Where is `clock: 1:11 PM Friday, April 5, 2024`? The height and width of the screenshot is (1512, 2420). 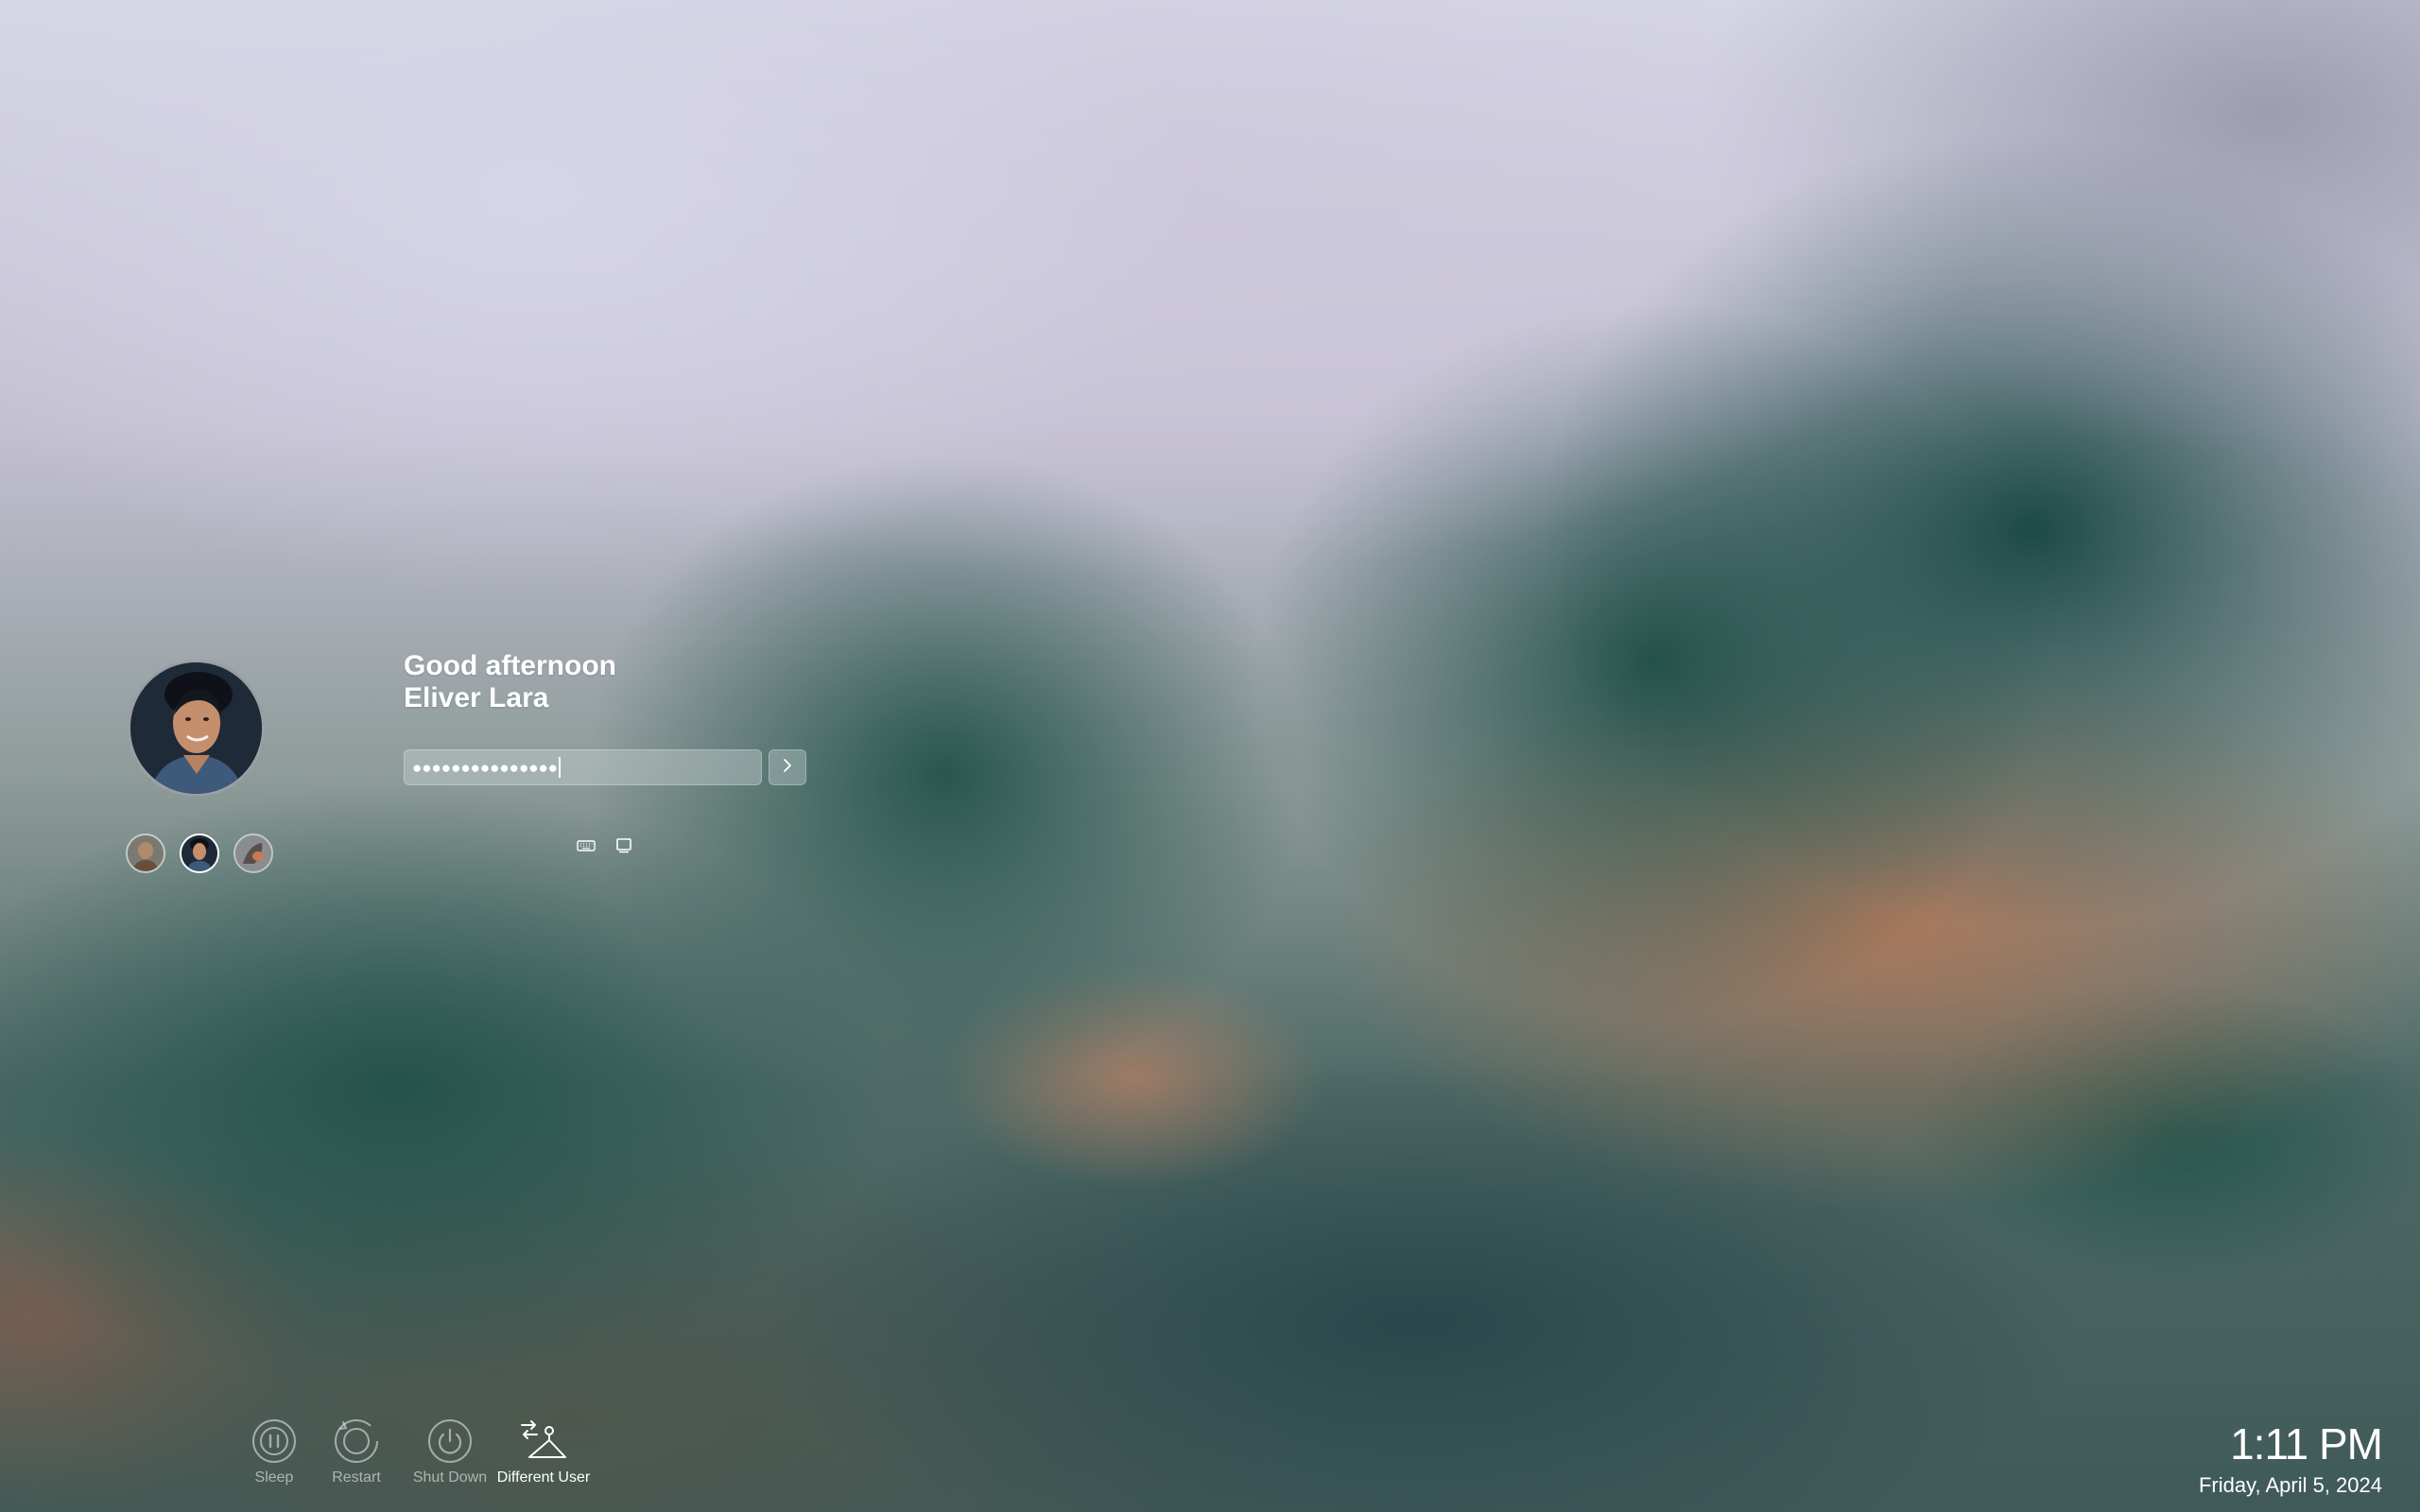
clock: 1:11 PM Friday, April 5, 2024 is located at coordinates (2290, 1458).